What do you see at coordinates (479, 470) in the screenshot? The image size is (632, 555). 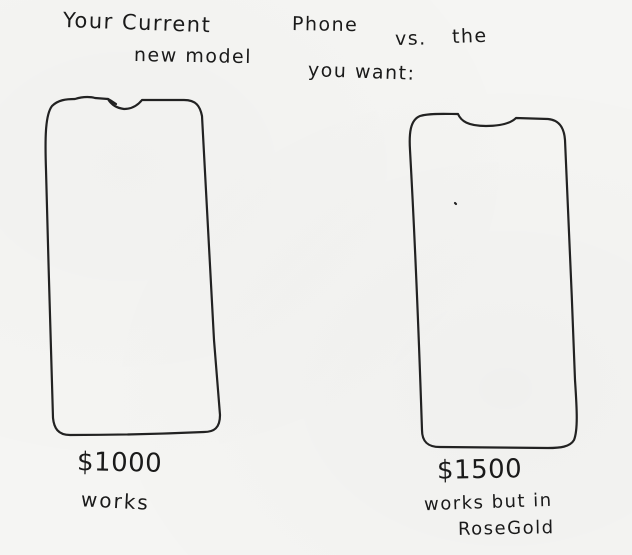 I see `new-phone-price: $1500` at bounding box center [479, 470].